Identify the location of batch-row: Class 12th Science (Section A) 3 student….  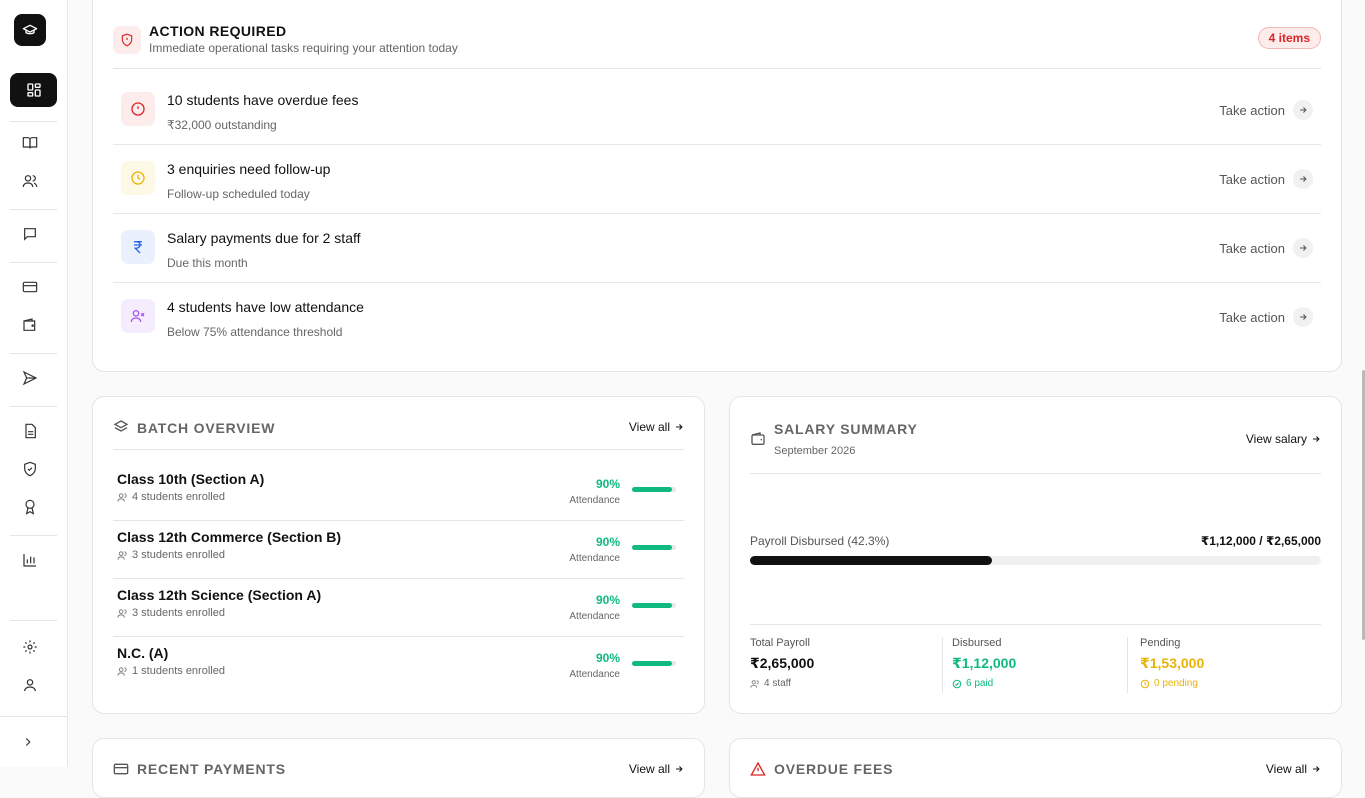
(398, 608).